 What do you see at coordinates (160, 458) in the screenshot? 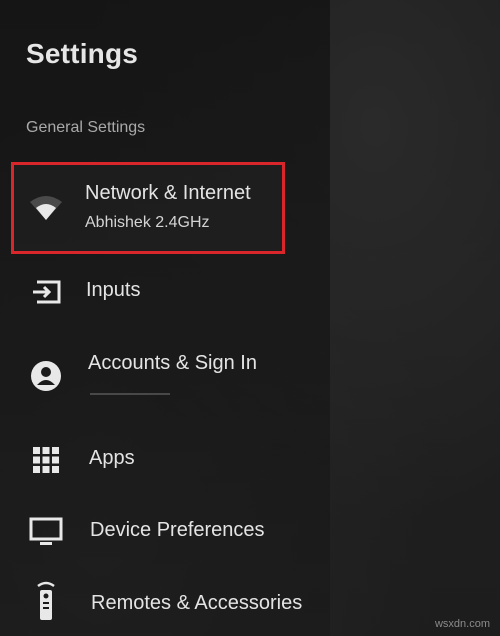
I see `menu-item-apps: Apps` at bounding box center [160, 458].